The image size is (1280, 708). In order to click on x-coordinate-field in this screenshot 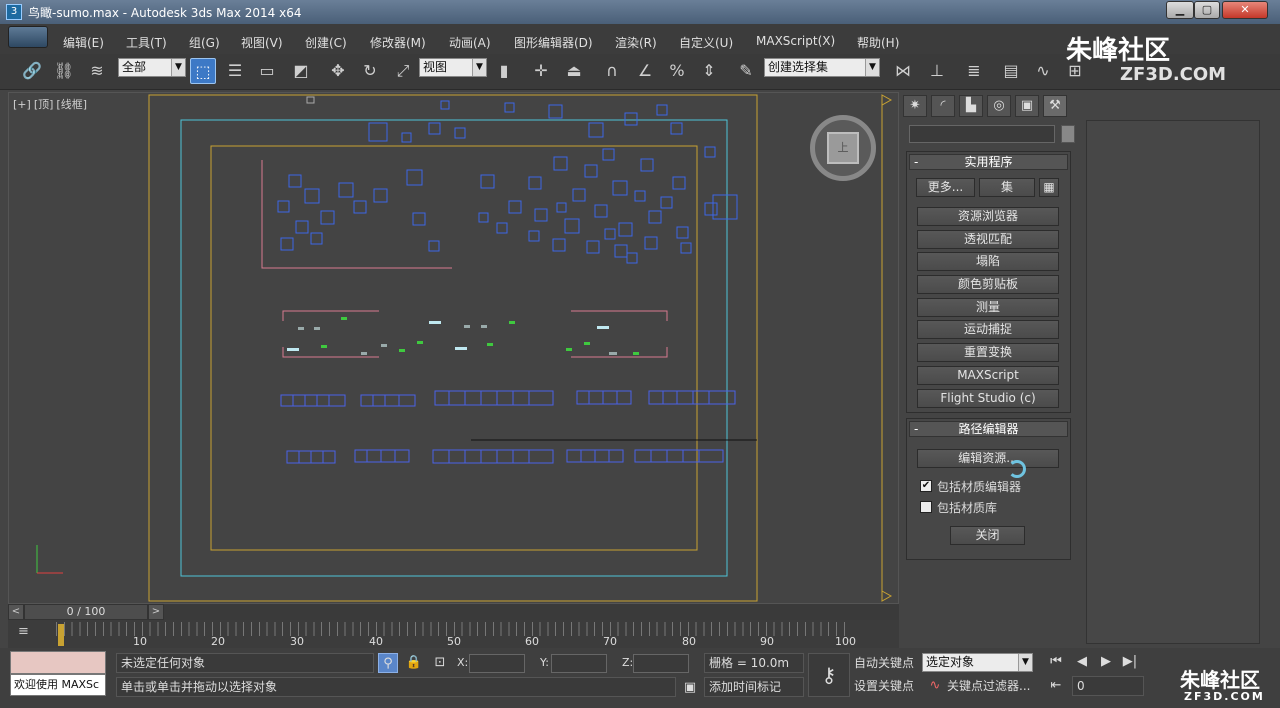, I will do `click(497, 663)`.